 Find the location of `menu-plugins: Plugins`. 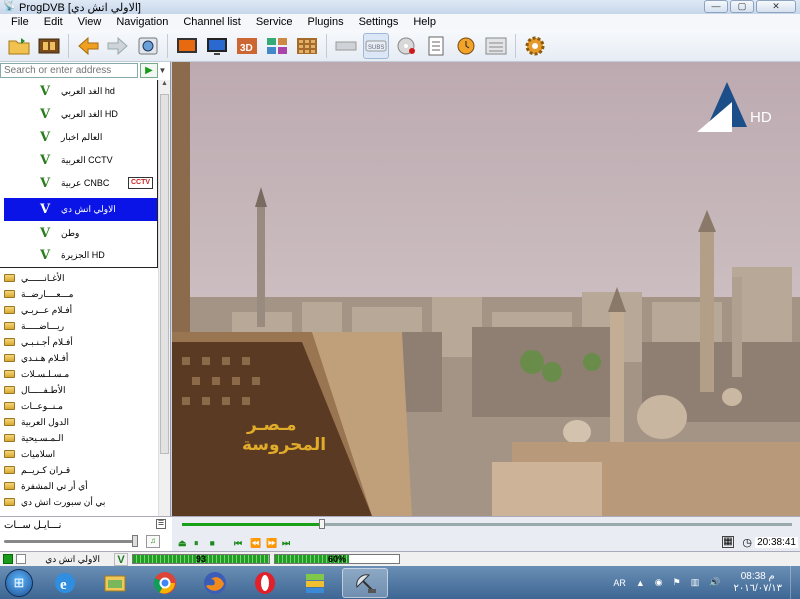

menu-plugins: Plugins is located at coordinates (326, 22).